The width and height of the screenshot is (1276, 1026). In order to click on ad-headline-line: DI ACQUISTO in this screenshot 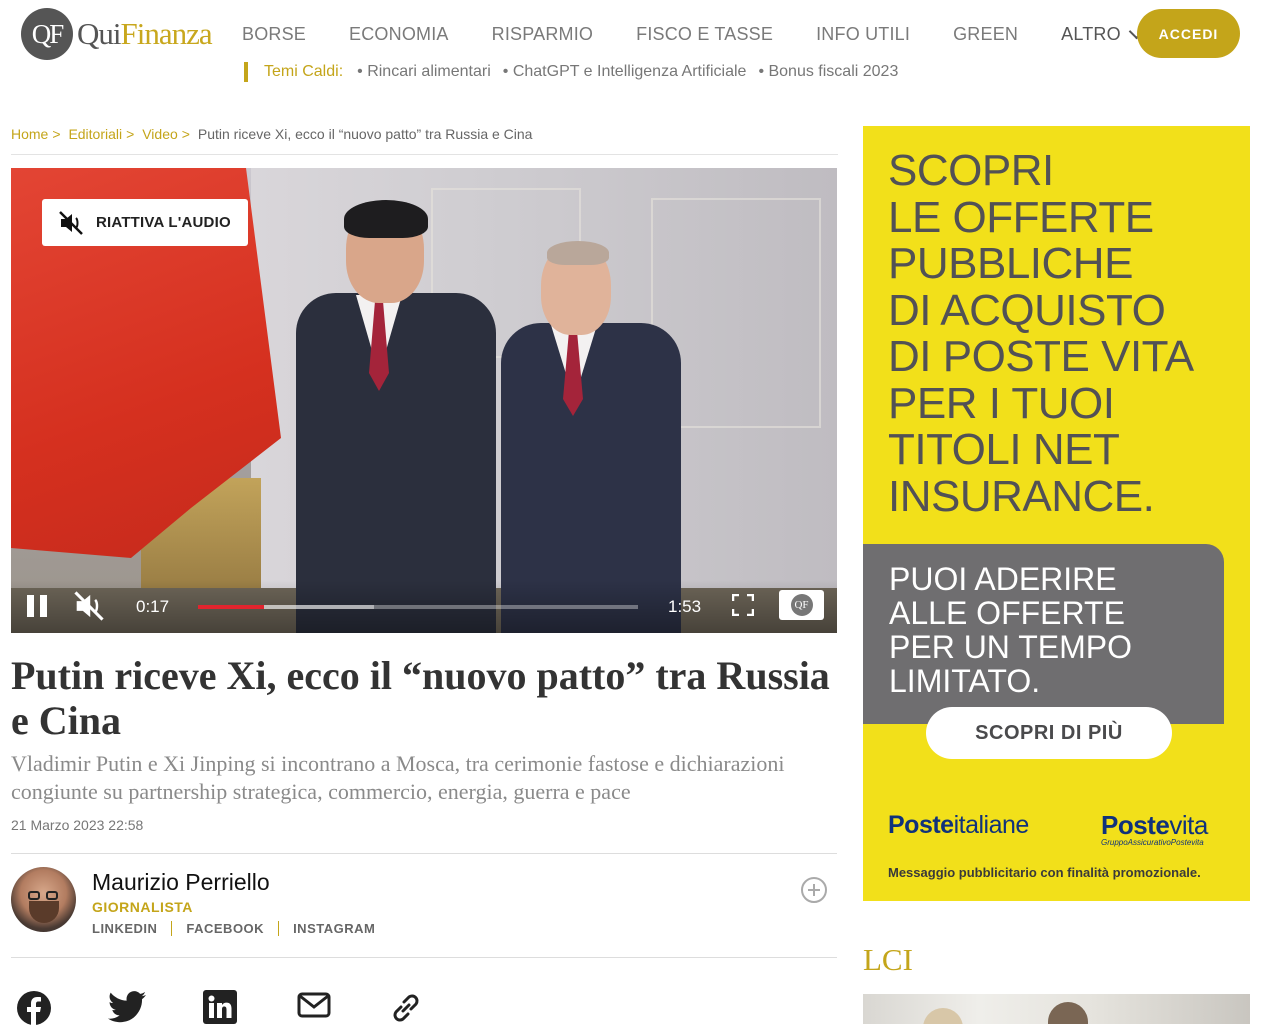, I will do `click(1027, 310)`.